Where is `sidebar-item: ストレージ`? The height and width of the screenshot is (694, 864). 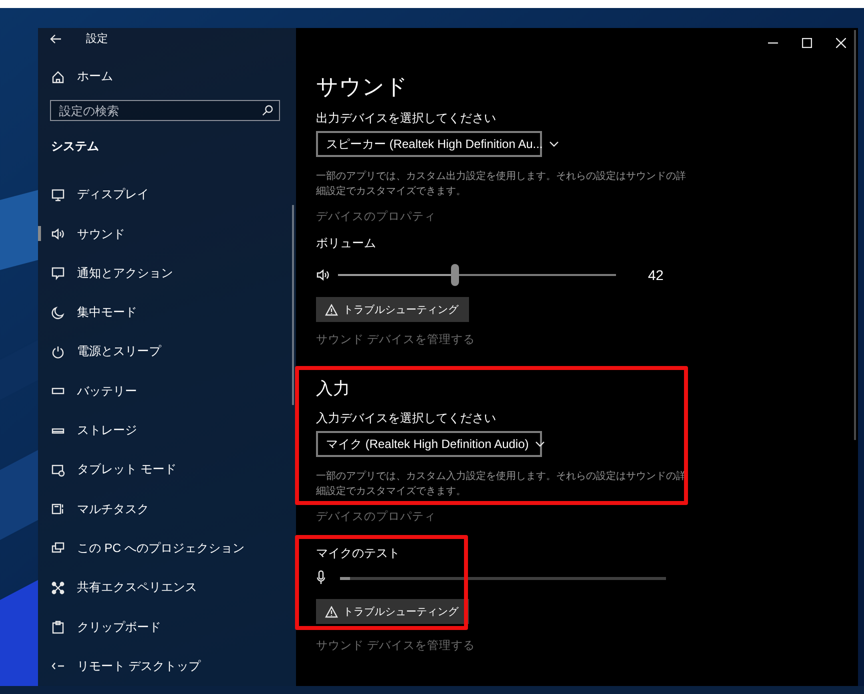 sidebar-item: ストレージ is located at coordinates (157, 430).